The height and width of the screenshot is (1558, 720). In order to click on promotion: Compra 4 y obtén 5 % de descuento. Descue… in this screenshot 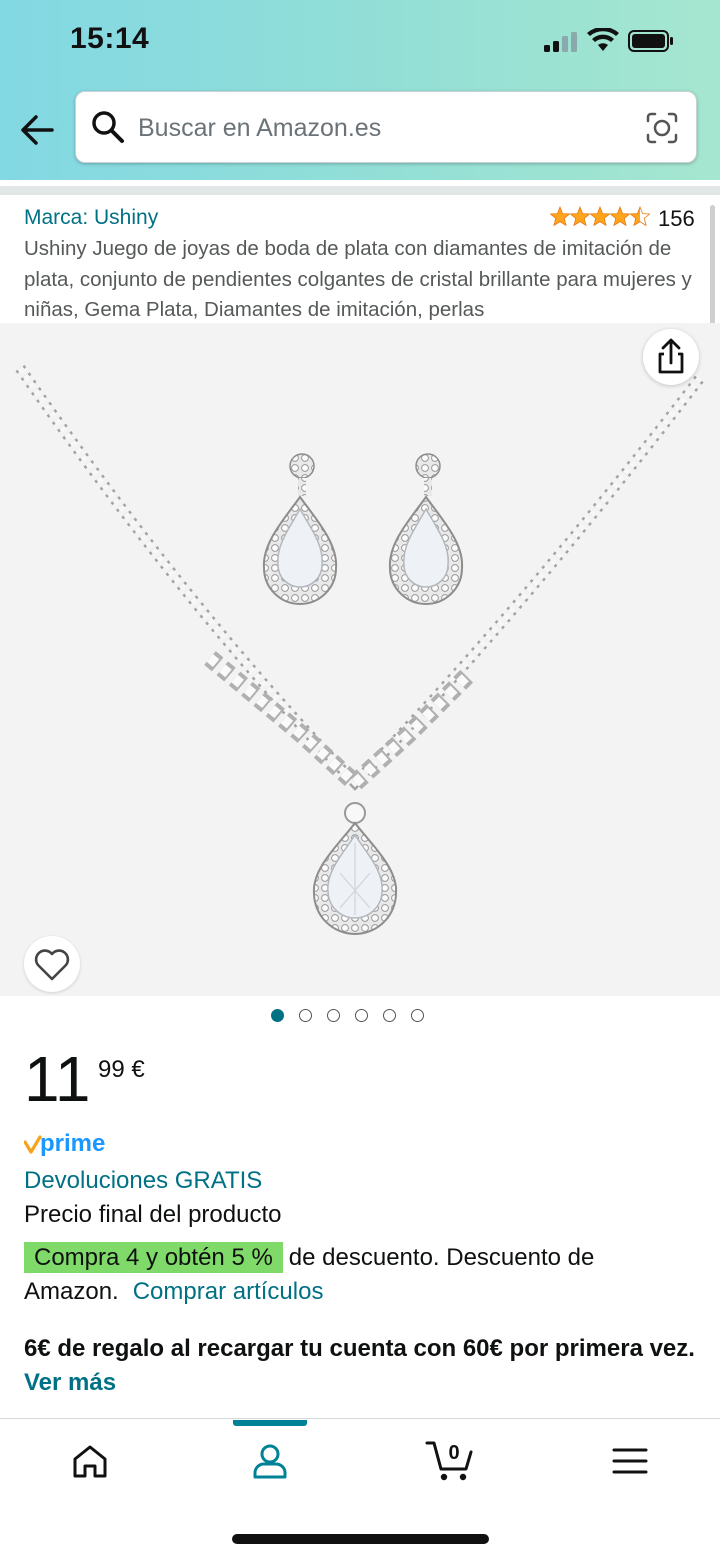, I will do `click(364, 1275)`.